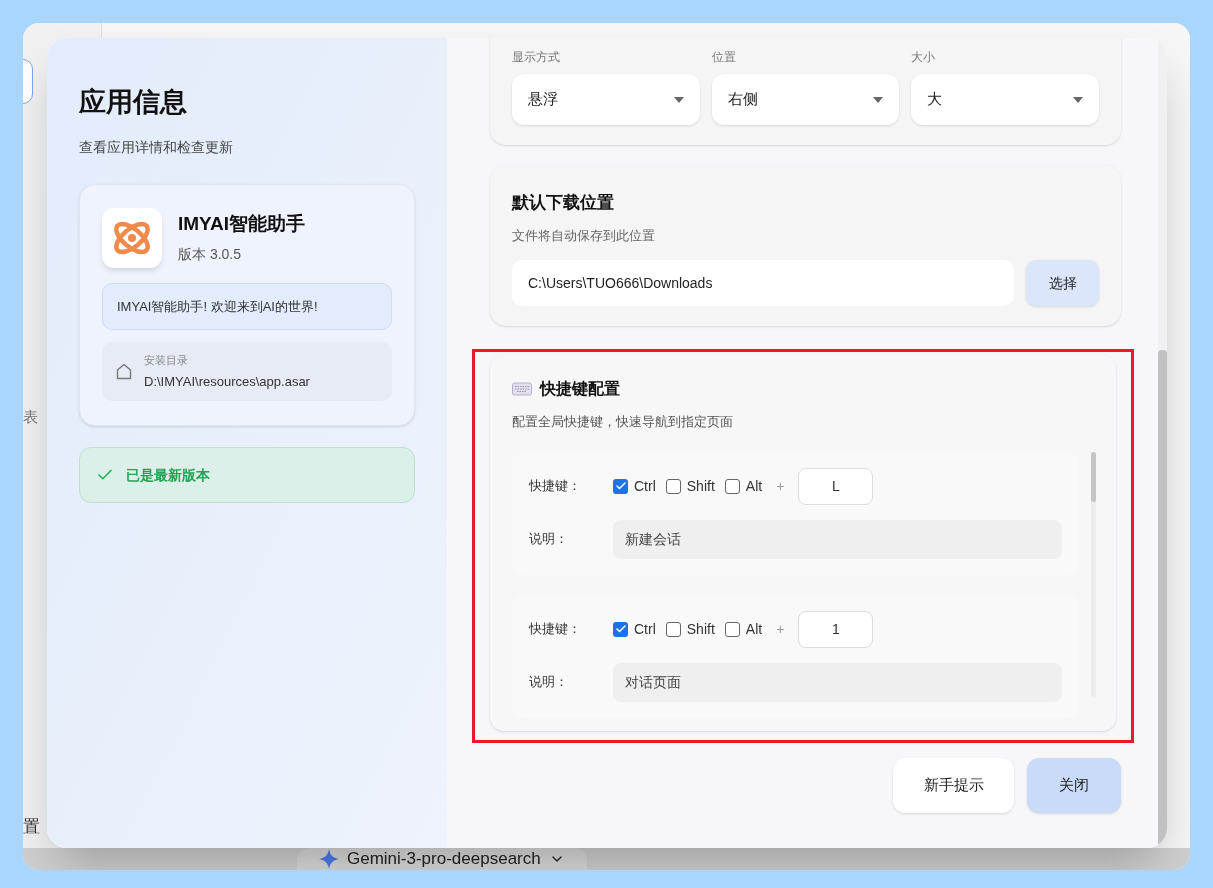 The width and height of the screenshot is (1213, 888). What do you see at coordinates (924, 57) in the screenshot?
I see `select-label: 大小` at bounding box center [924, 57].